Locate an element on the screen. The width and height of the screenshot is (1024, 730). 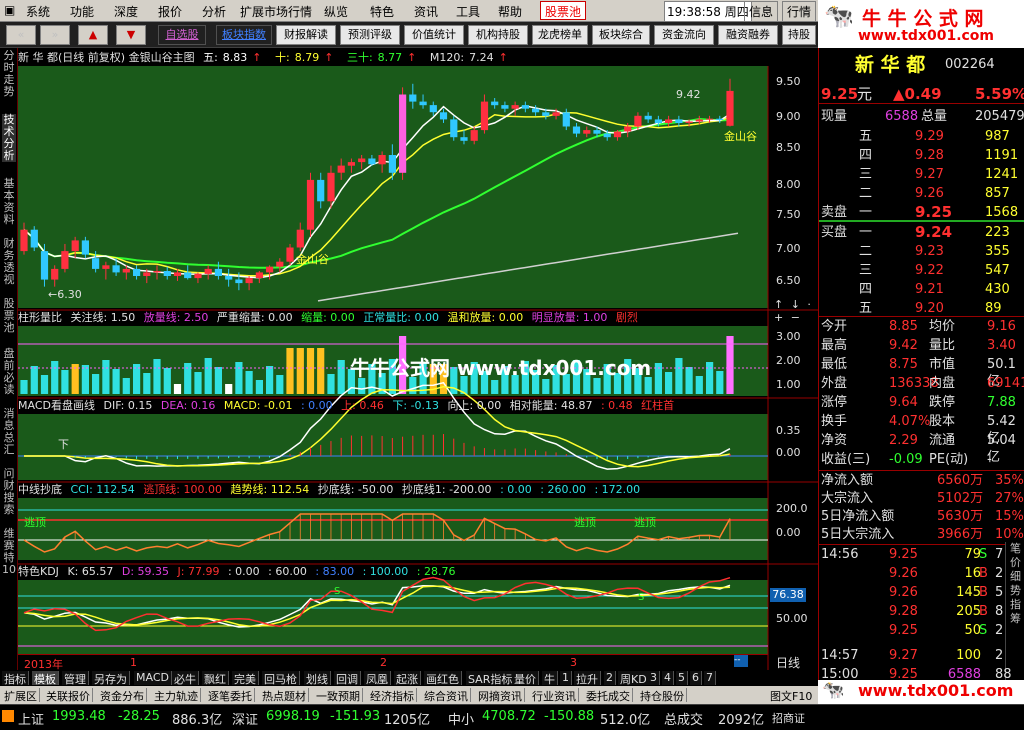
ext-tab: 关联报价 is located at coordinates (68, 695).